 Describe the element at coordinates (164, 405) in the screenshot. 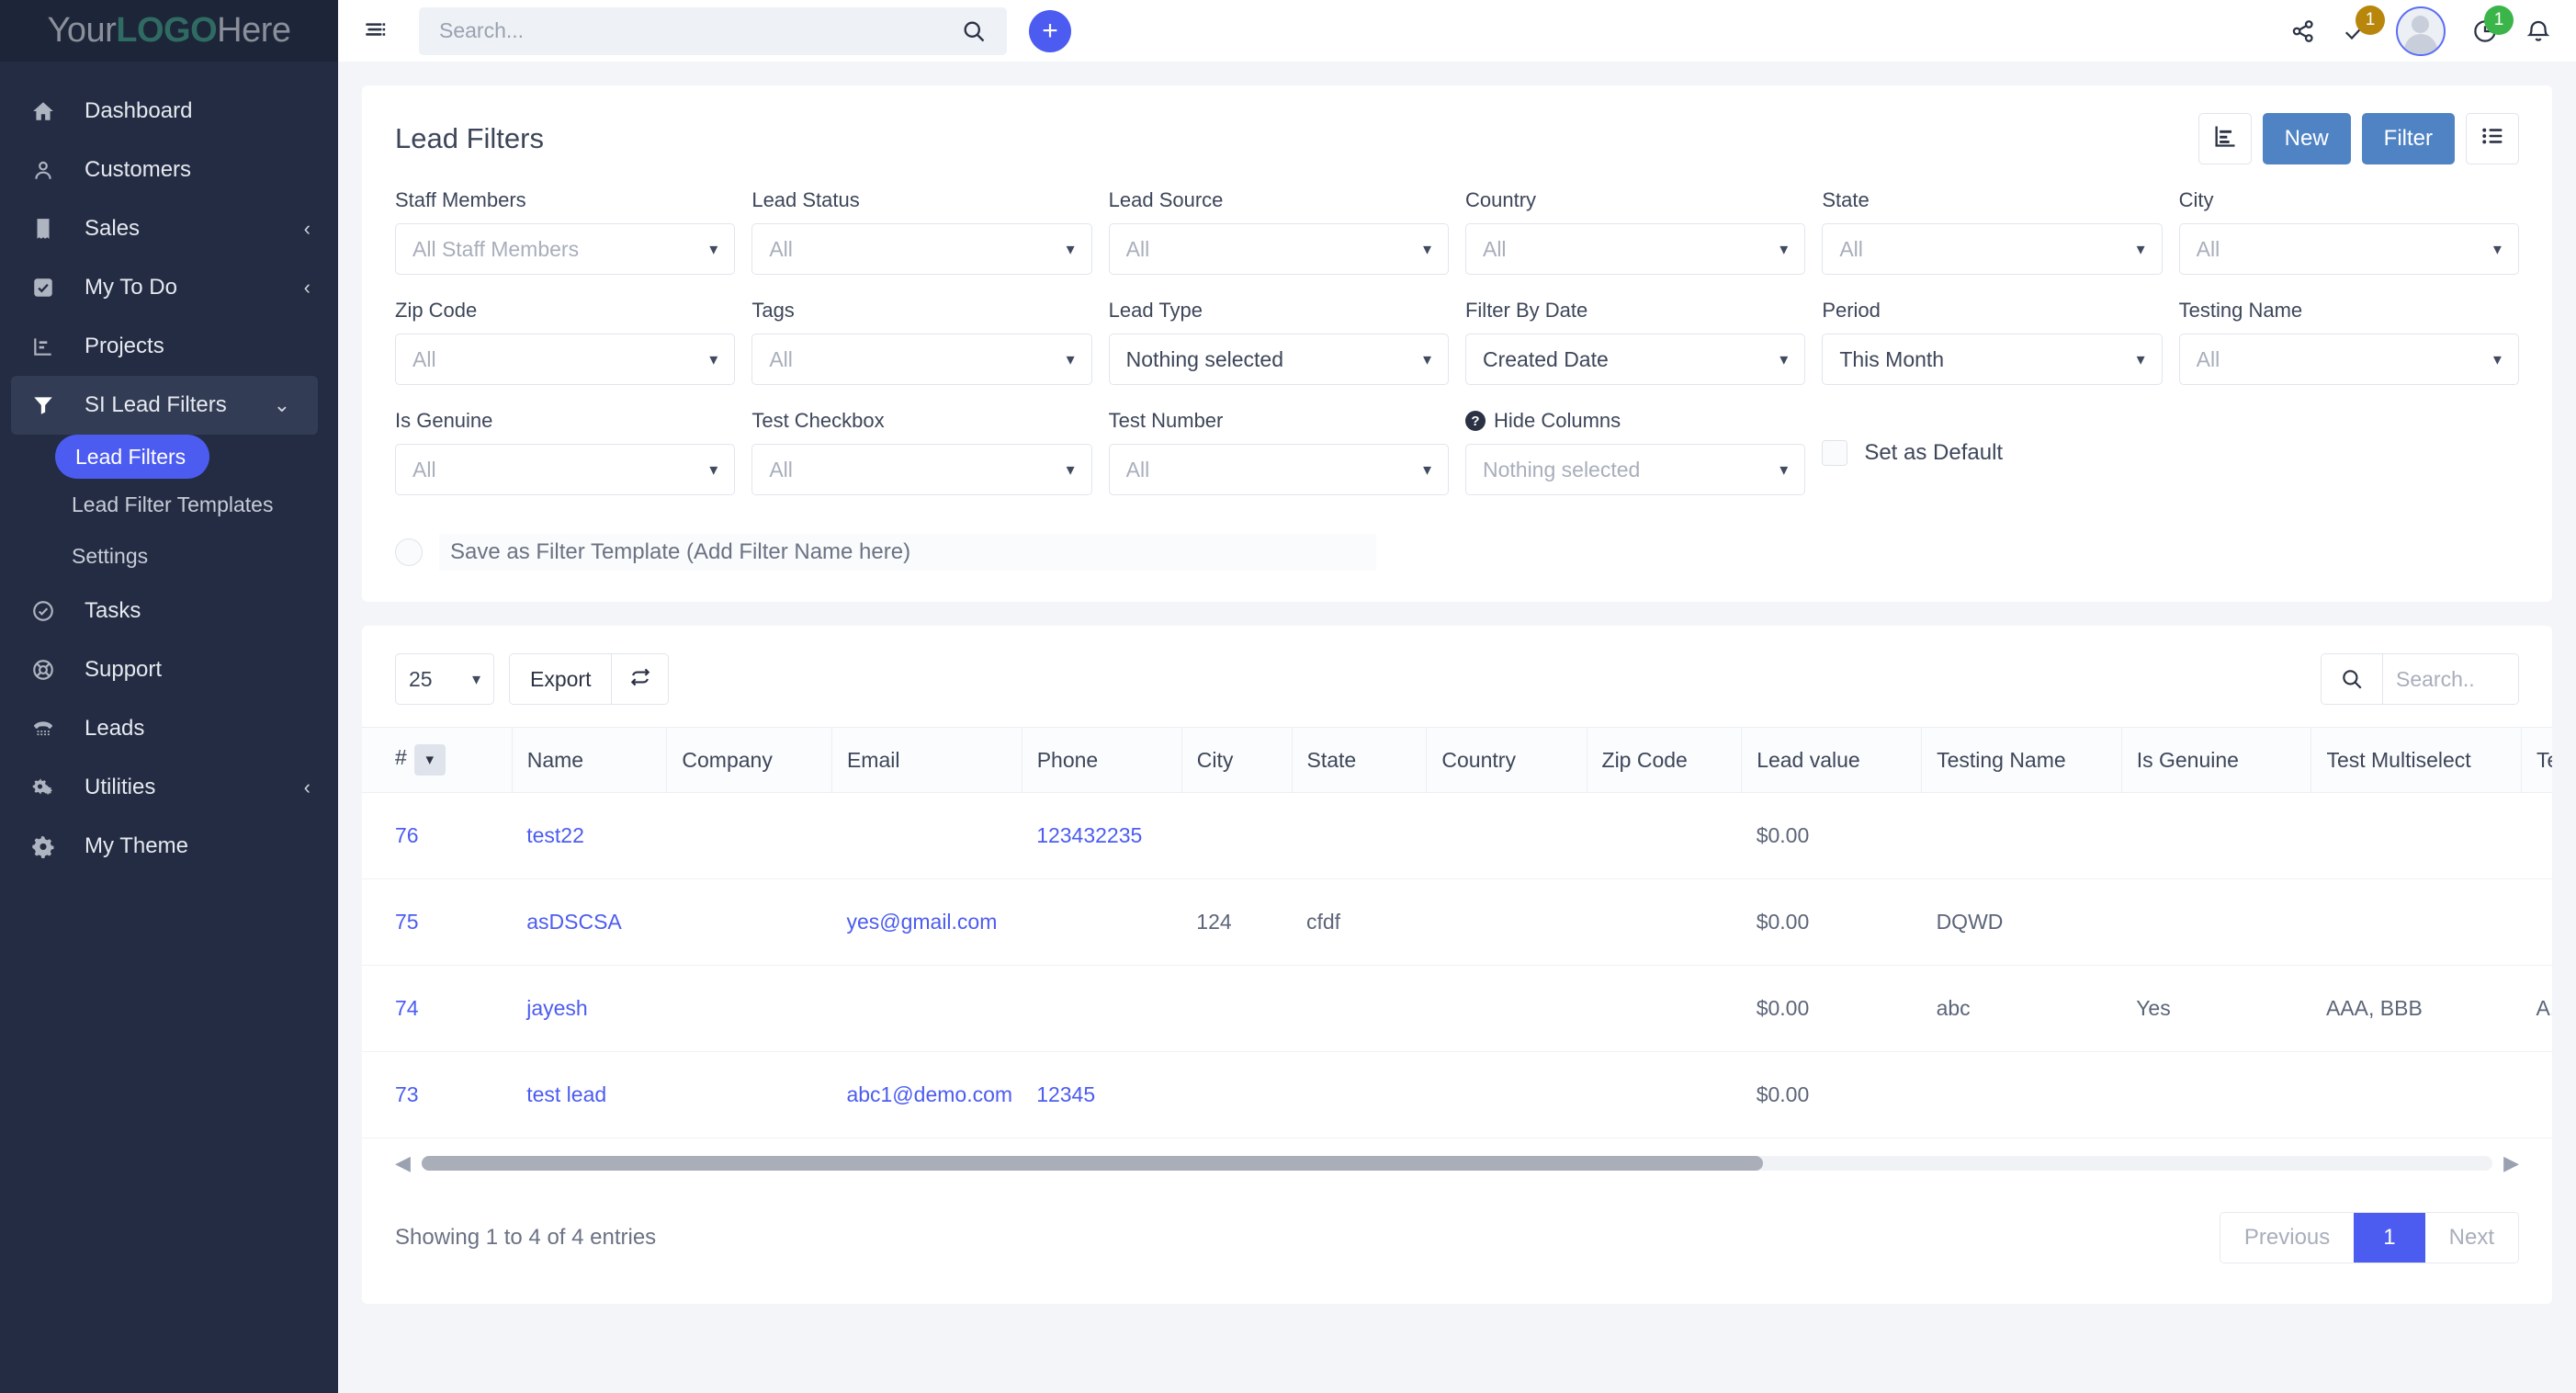

I see `sidebar-item-si-lead-filters: SI Lead Filters ⌄` at that location.